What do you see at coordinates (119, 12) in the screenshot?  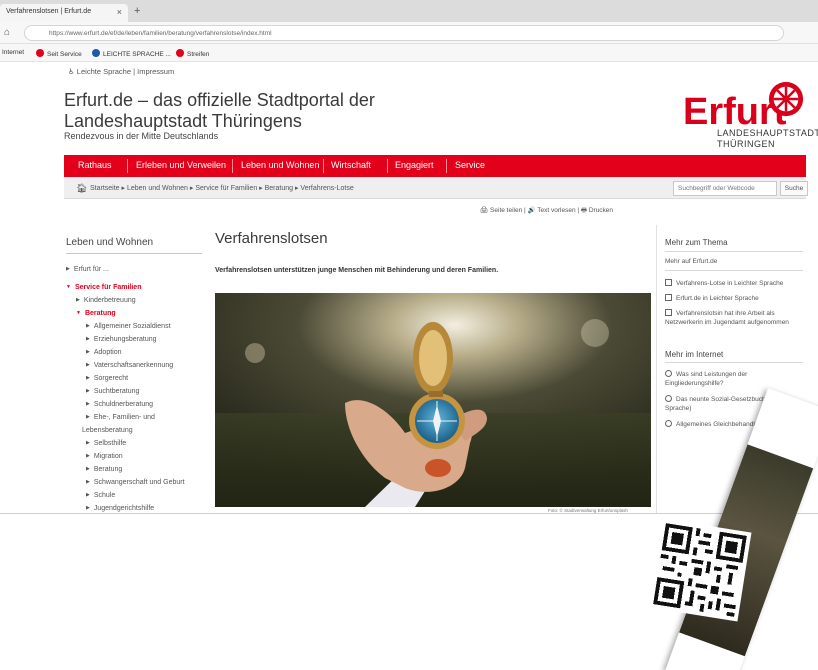 I see `close-icon: ×` at bounding box center [119, 12].